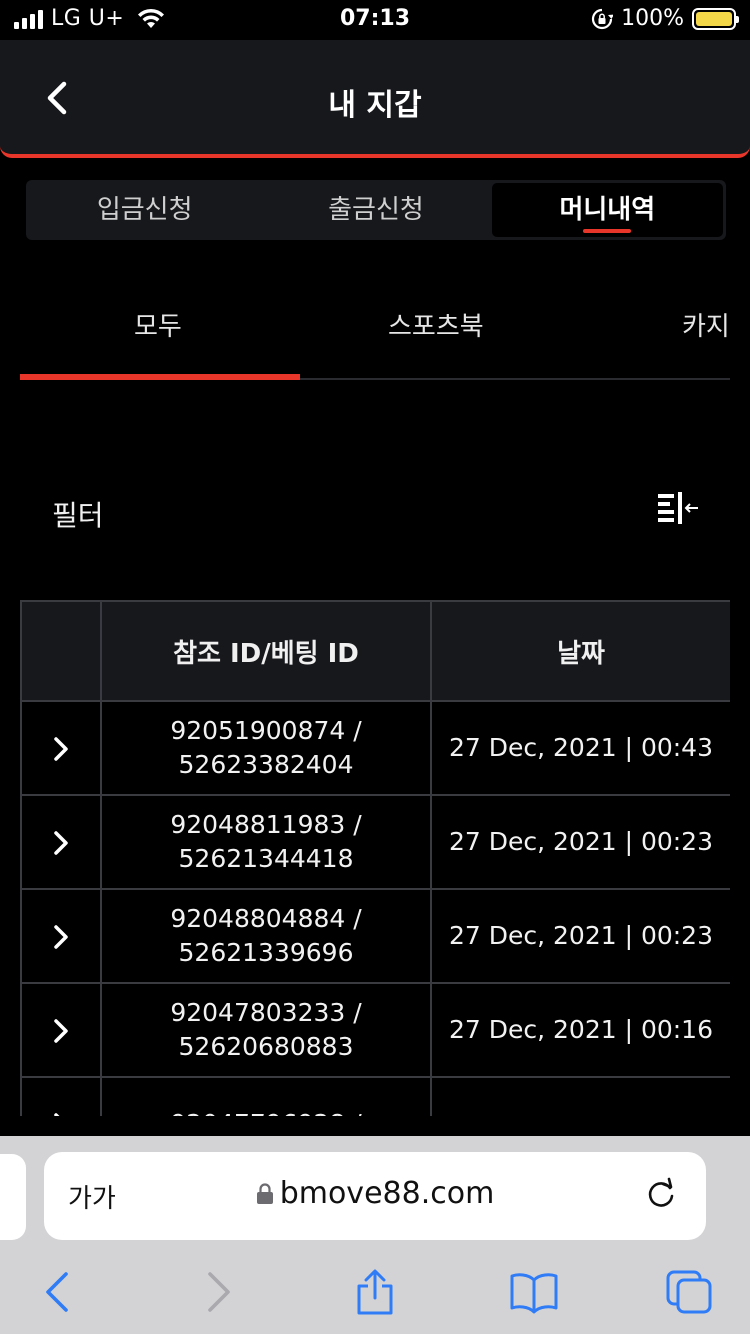 Image resolution: width=750 pixels, height=1334 pixels. What do you see at coordinates (13, 1197) in the screenshot?
I see `previous-tab-pill` at bounding box center [13, 1197].